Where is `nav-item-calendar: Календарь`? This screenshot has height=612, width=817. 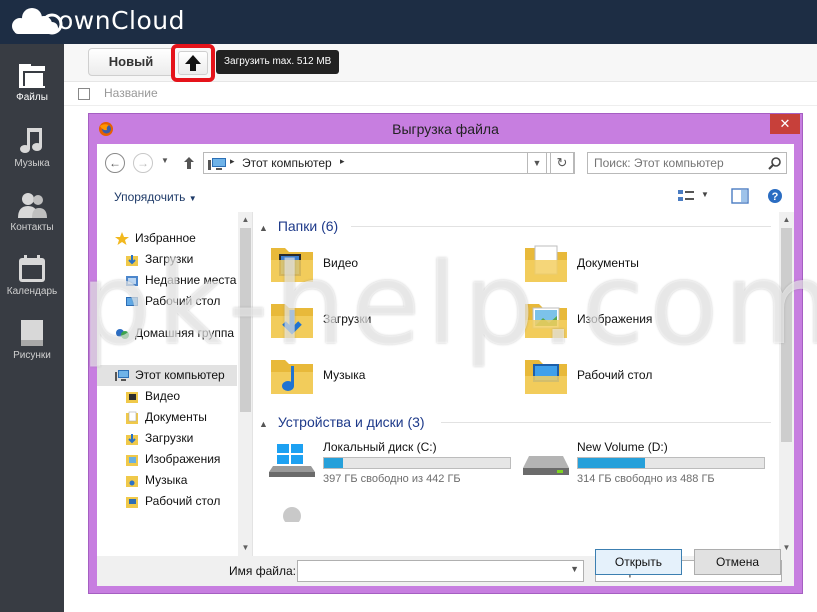 nav-item-calendar: Календарь is located at coordinates (32, 277).